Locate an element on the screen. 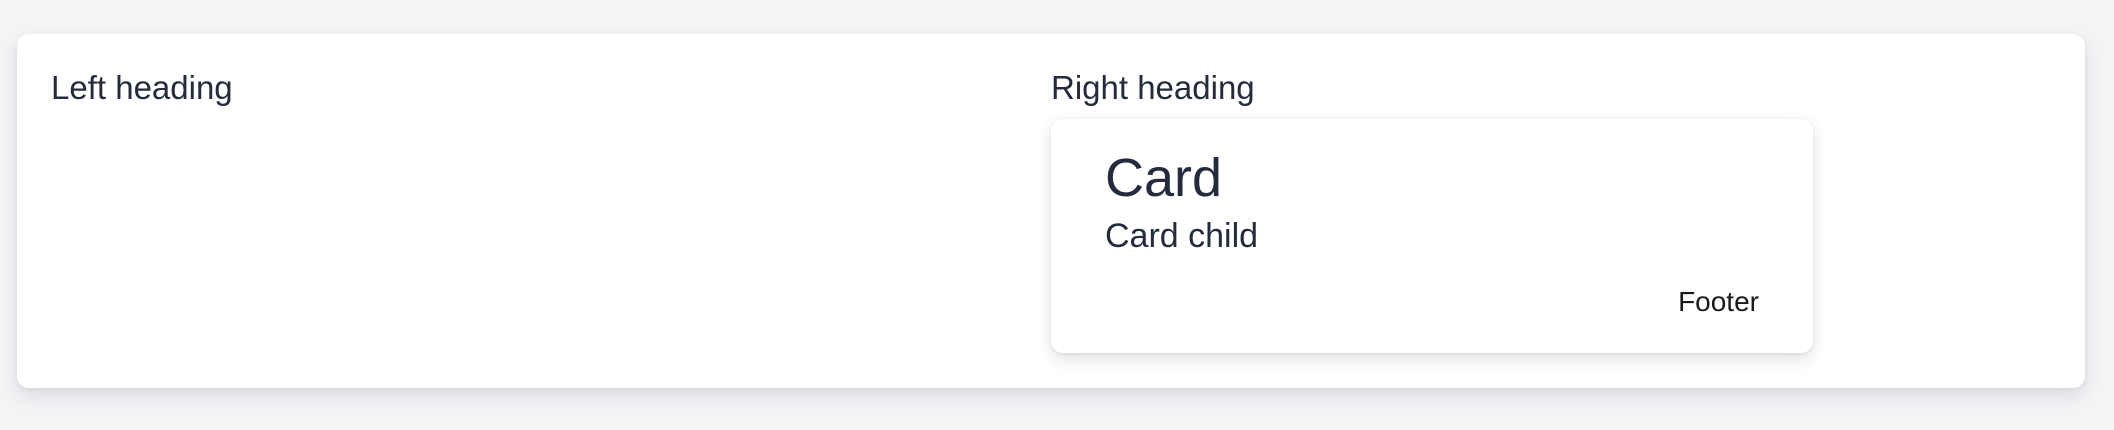  card-child: Card child is located at coordinates (1182, 236).